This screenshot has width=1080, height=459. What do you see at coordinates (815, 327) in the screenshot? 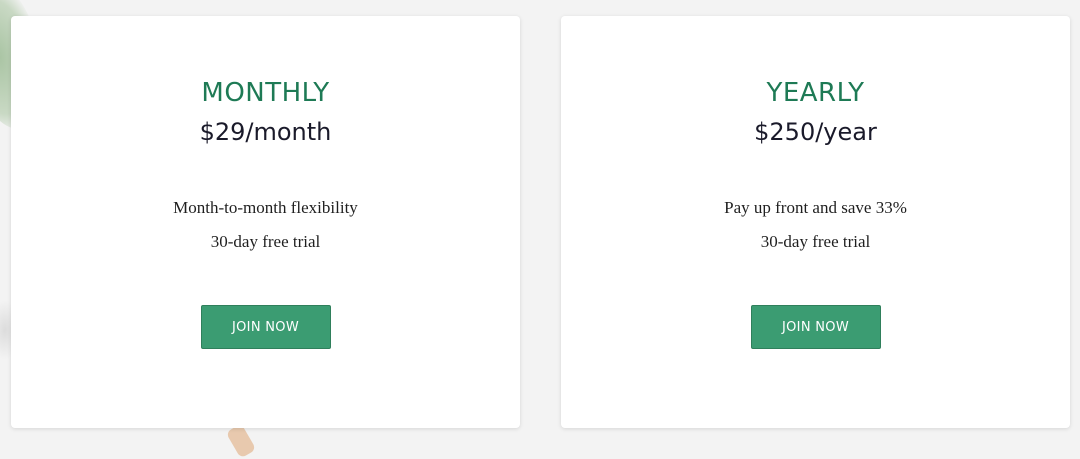
I see `join-now-button-yearly: JOIN NOW` at bounding box center [815, 327].